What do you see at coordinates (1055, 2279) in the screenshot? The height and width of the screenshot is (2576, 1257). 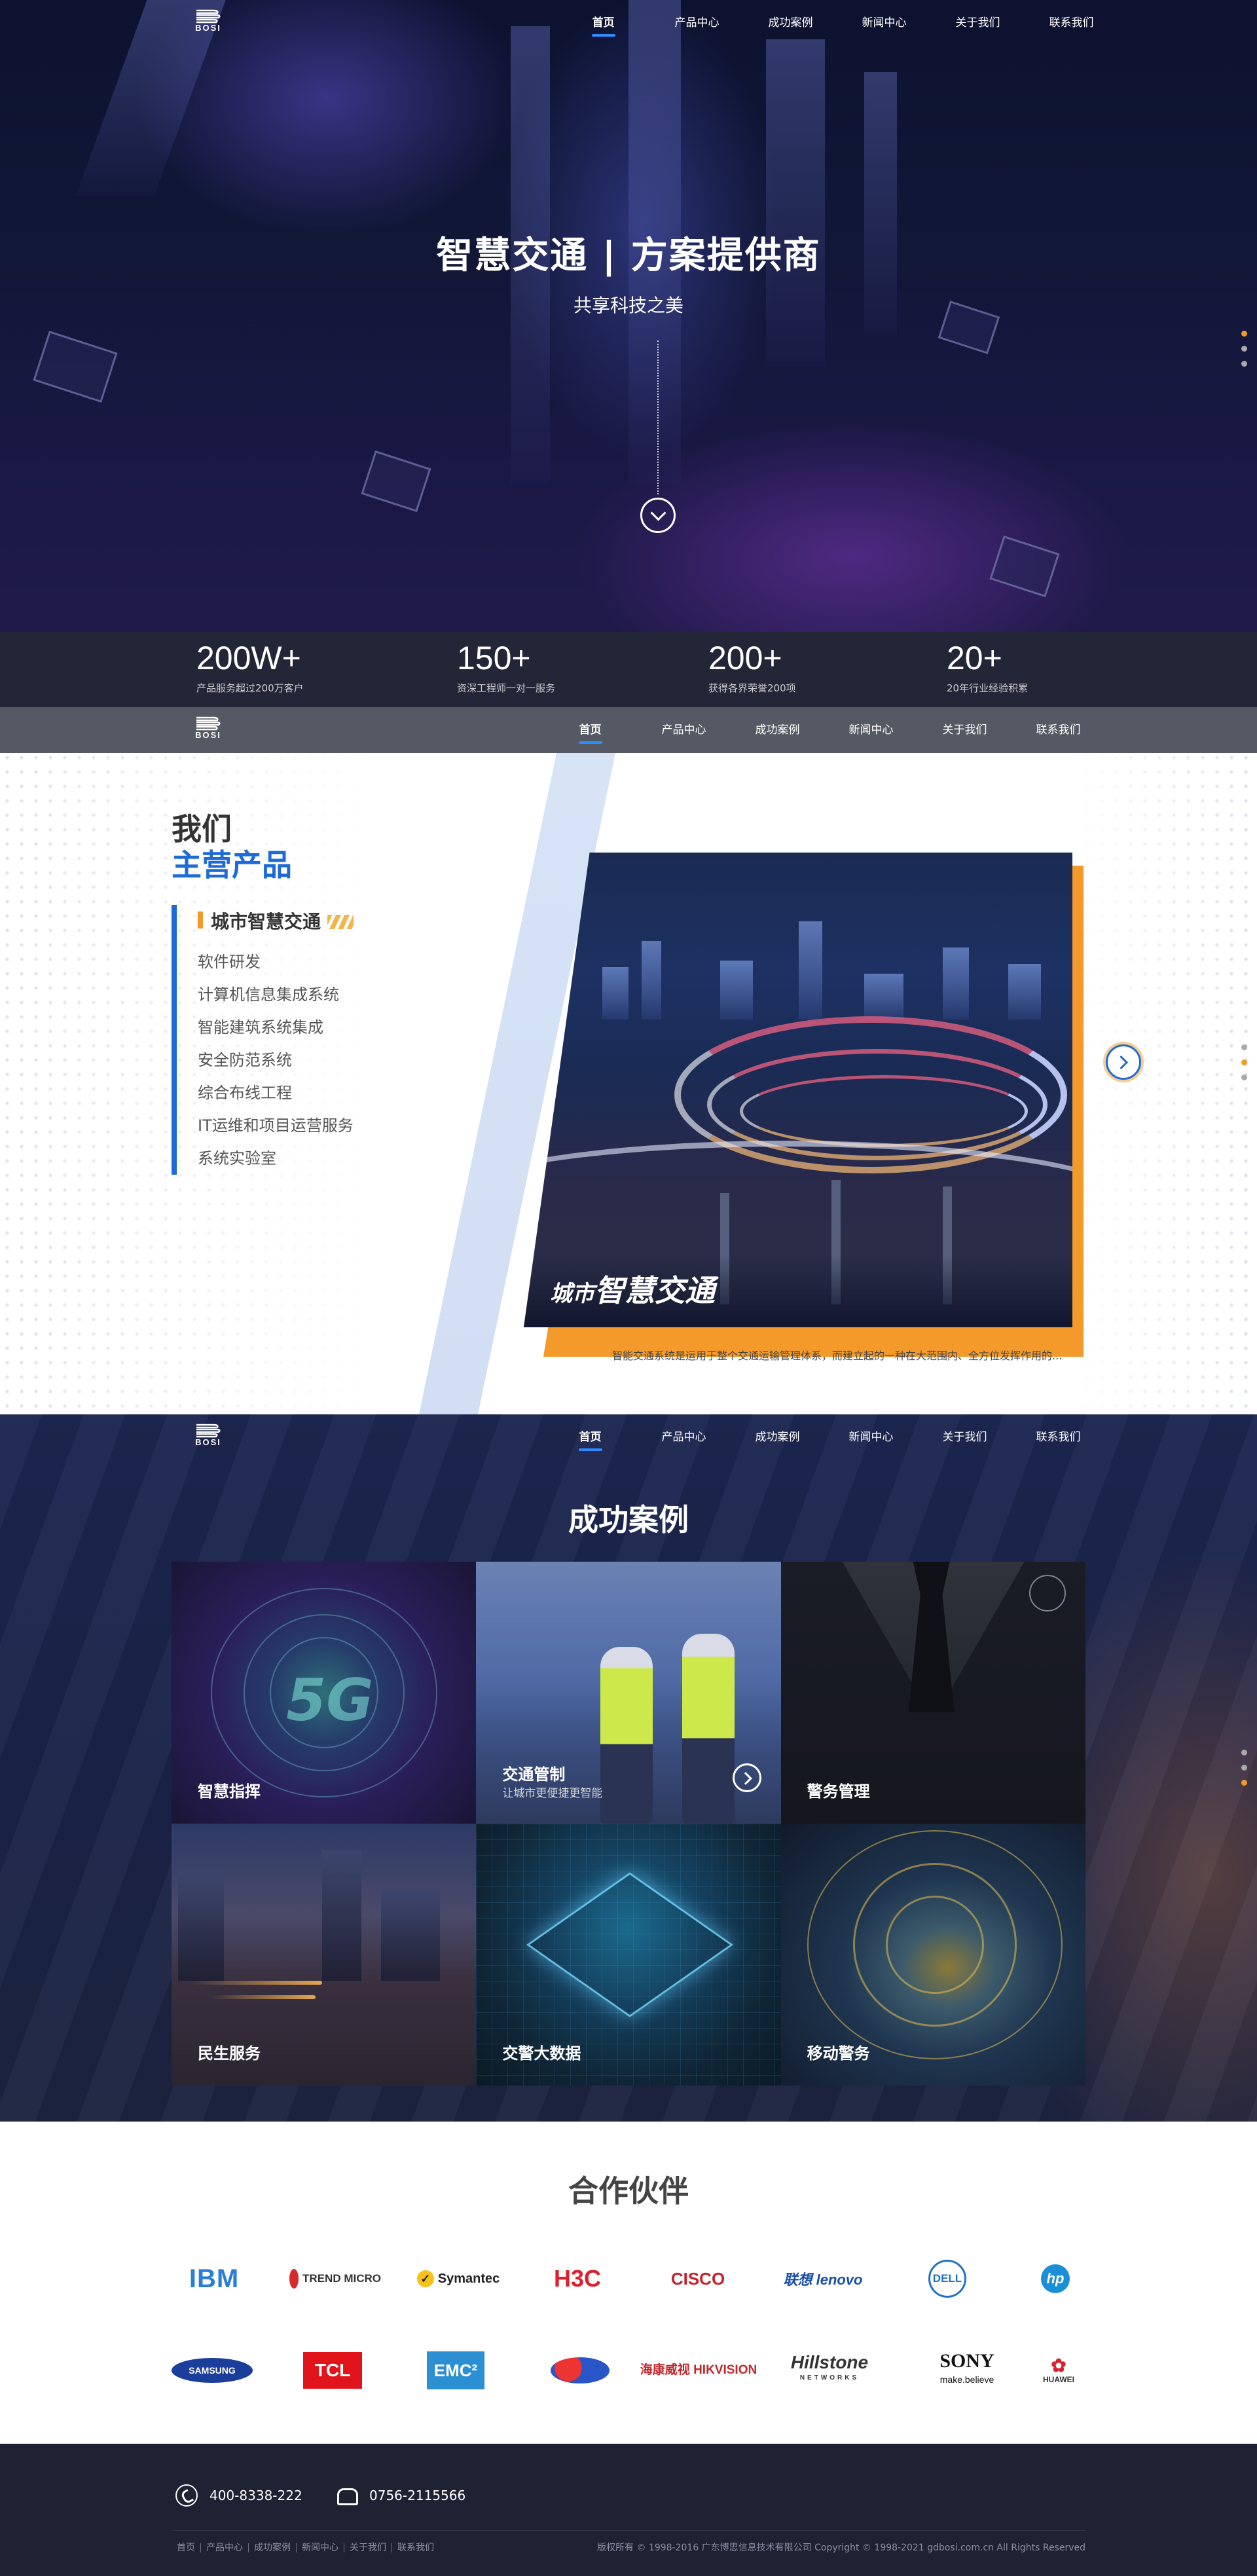 I see `partner-logo-hp: hp` at bounding box center [1055, 2279].